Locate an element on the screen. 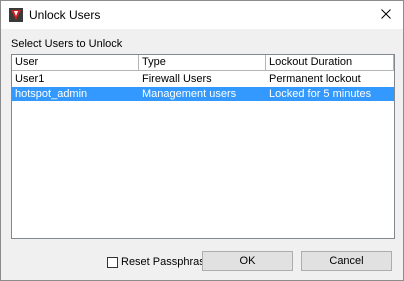 Image resolution: width=404 pixels, height=281 pixels. section-label: Select Users to Unlock is located at coordinates (67, 44).